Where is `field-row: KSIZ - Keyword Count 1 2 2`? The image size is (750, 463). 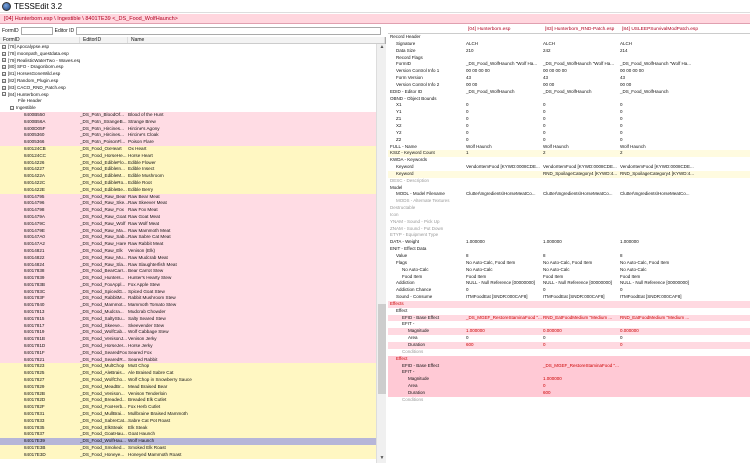 field-row: KSIZ - Keyword Count 1 2 2 is located at coordinates (569, 154).